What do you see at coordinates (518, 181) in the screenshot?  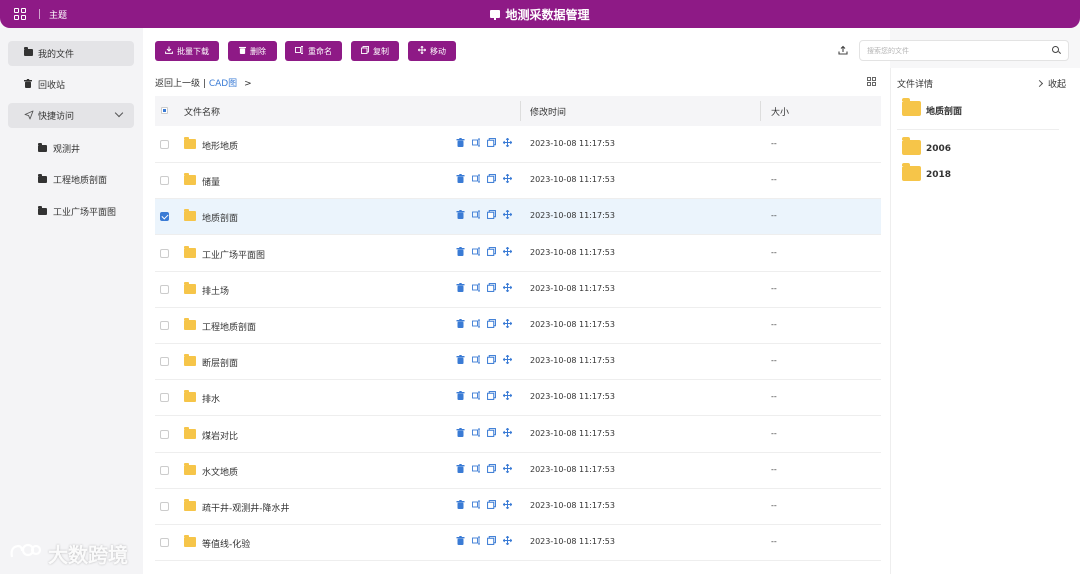 I see `table-row: 储量 2023-10-08 11:17:53 --` at bounding box center [518, 181].